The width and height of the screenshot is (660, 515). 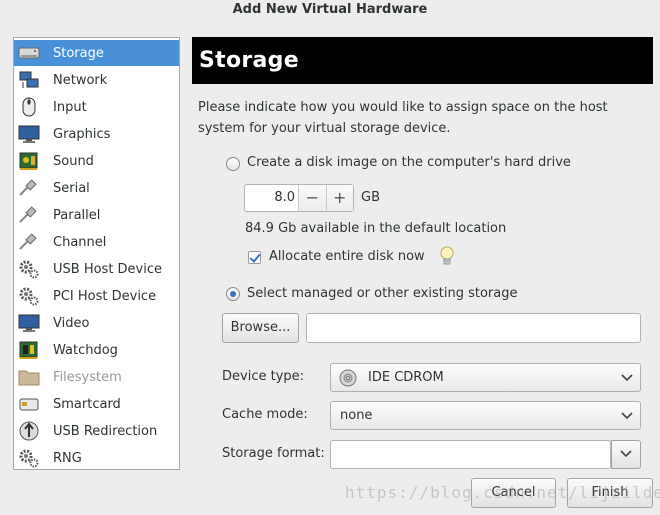 I want to click on storage-format-input, so click(x=470, y=454).